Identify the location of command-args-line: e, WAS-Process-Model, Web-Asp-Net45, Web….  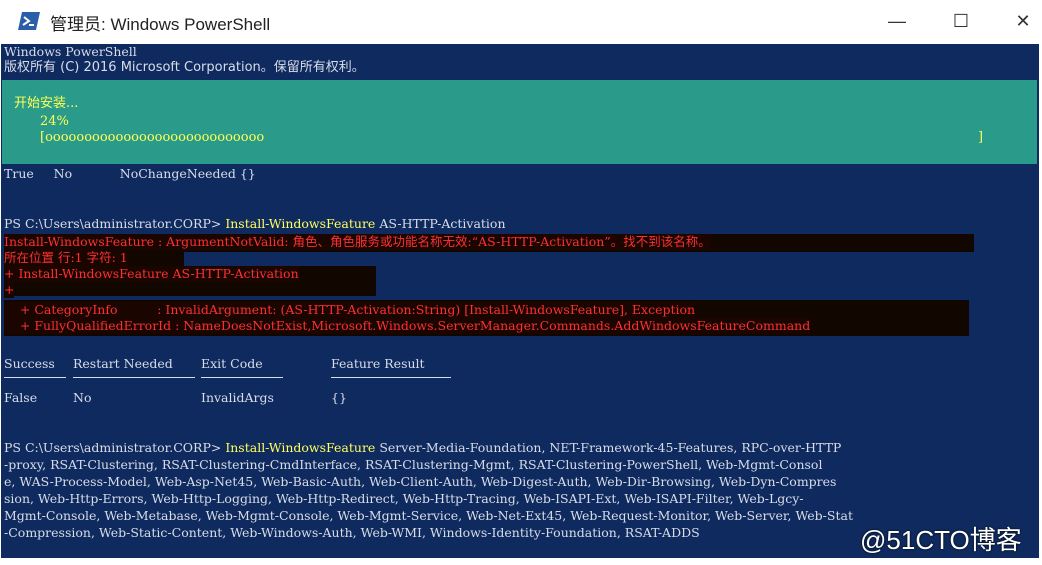
(420, 481).